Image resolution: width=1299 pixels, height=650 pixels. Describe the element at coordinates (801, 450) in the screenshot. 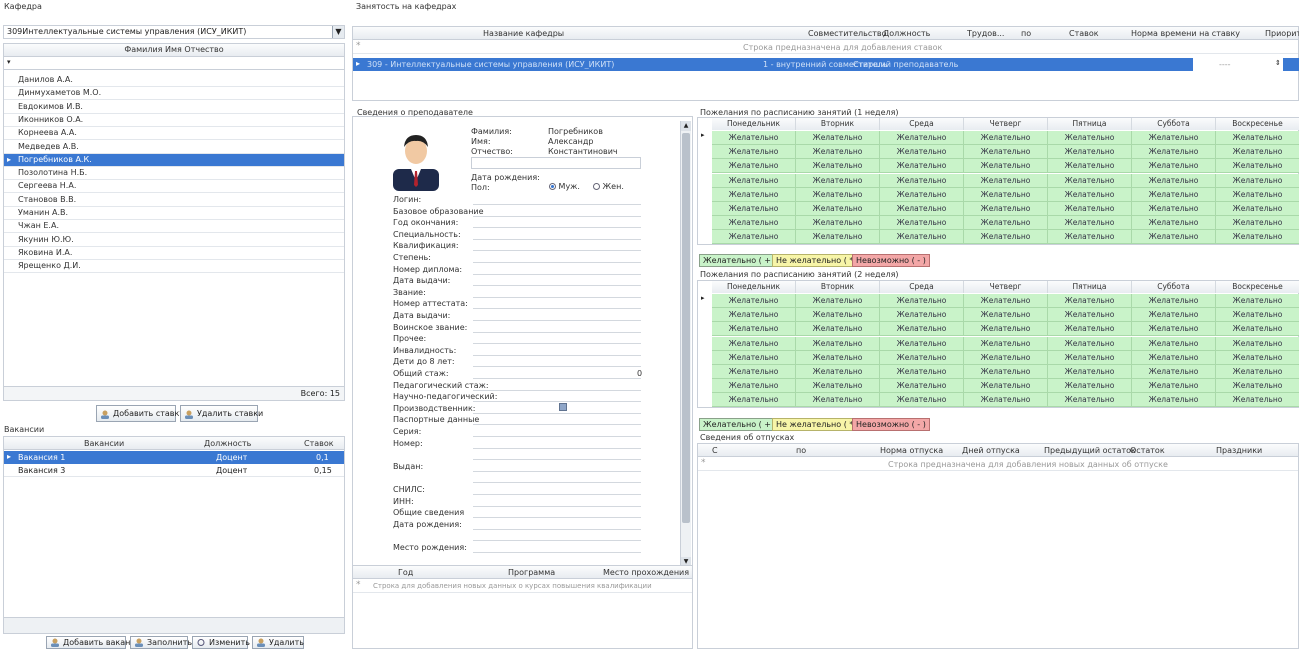

I see `vac-col-to: по` at that location.